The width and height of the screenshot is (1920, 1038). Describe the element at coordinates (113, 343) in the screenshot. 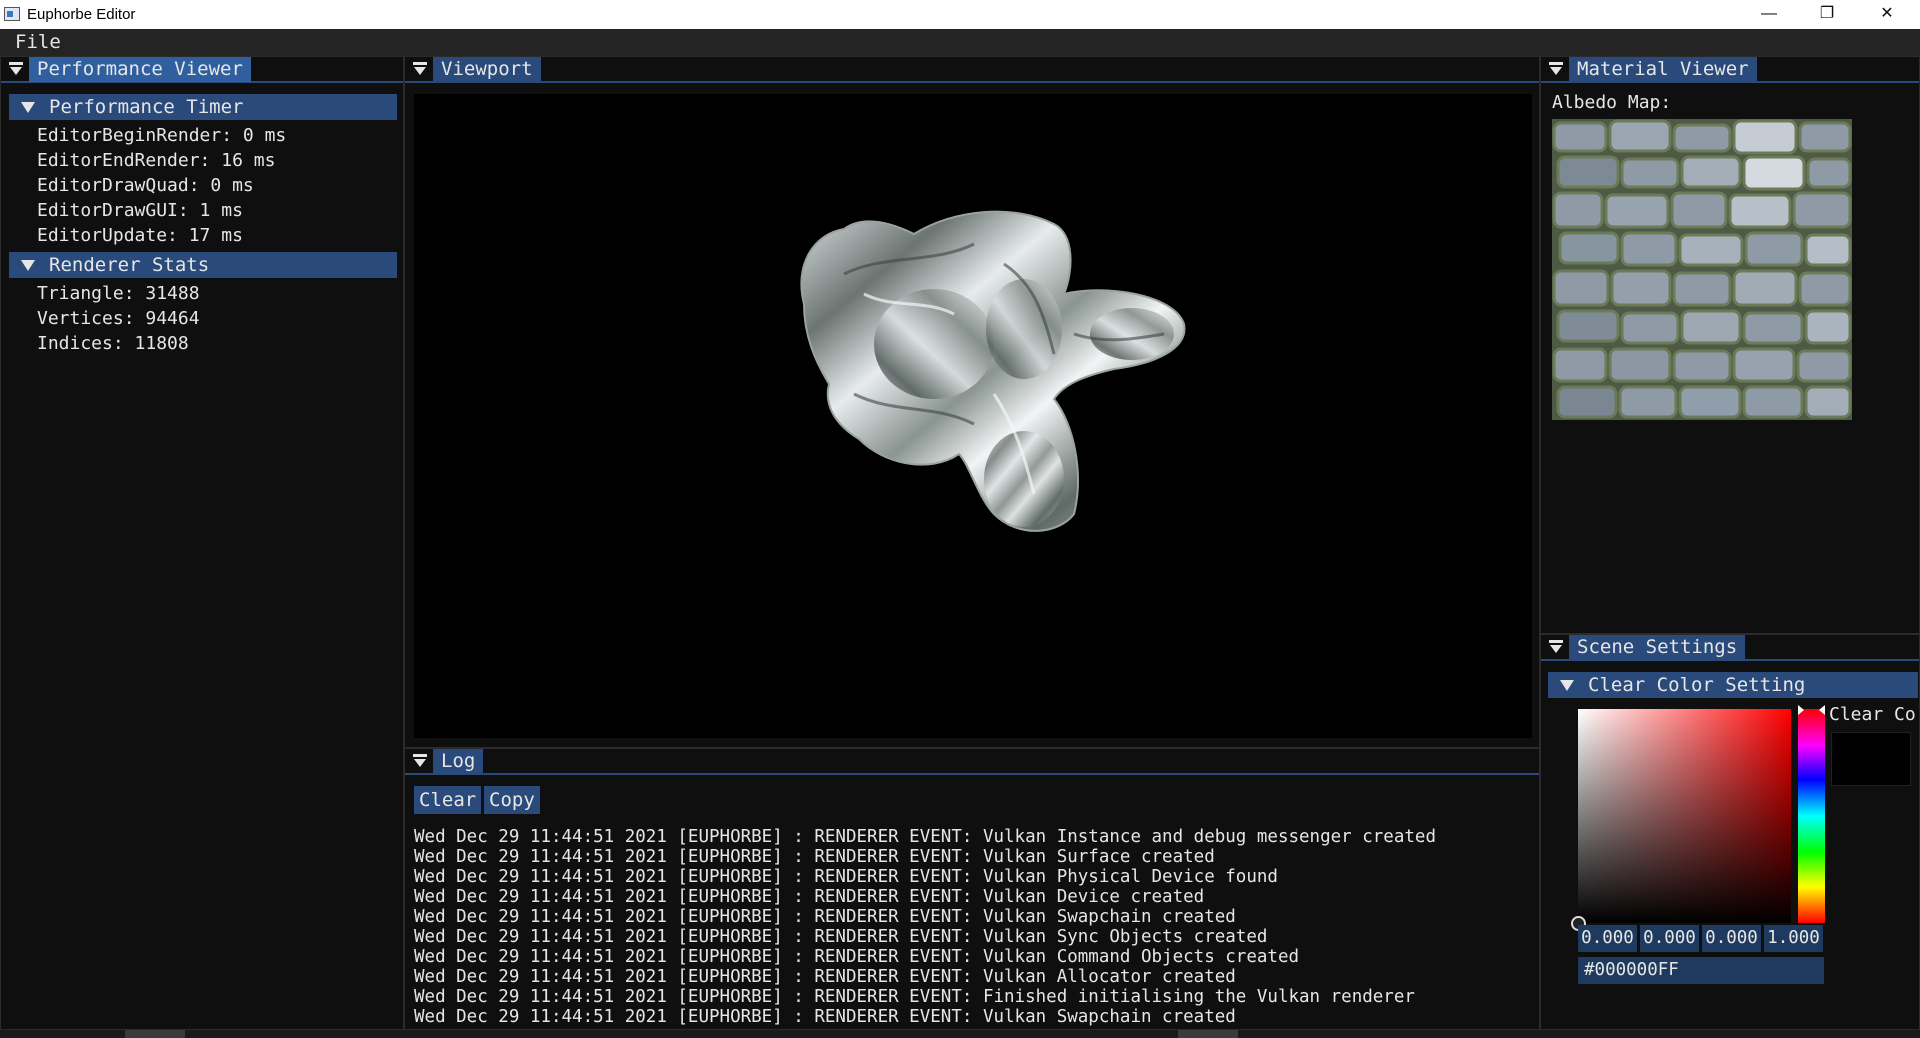

I see `stat-line: Indices: 11808` at that location.